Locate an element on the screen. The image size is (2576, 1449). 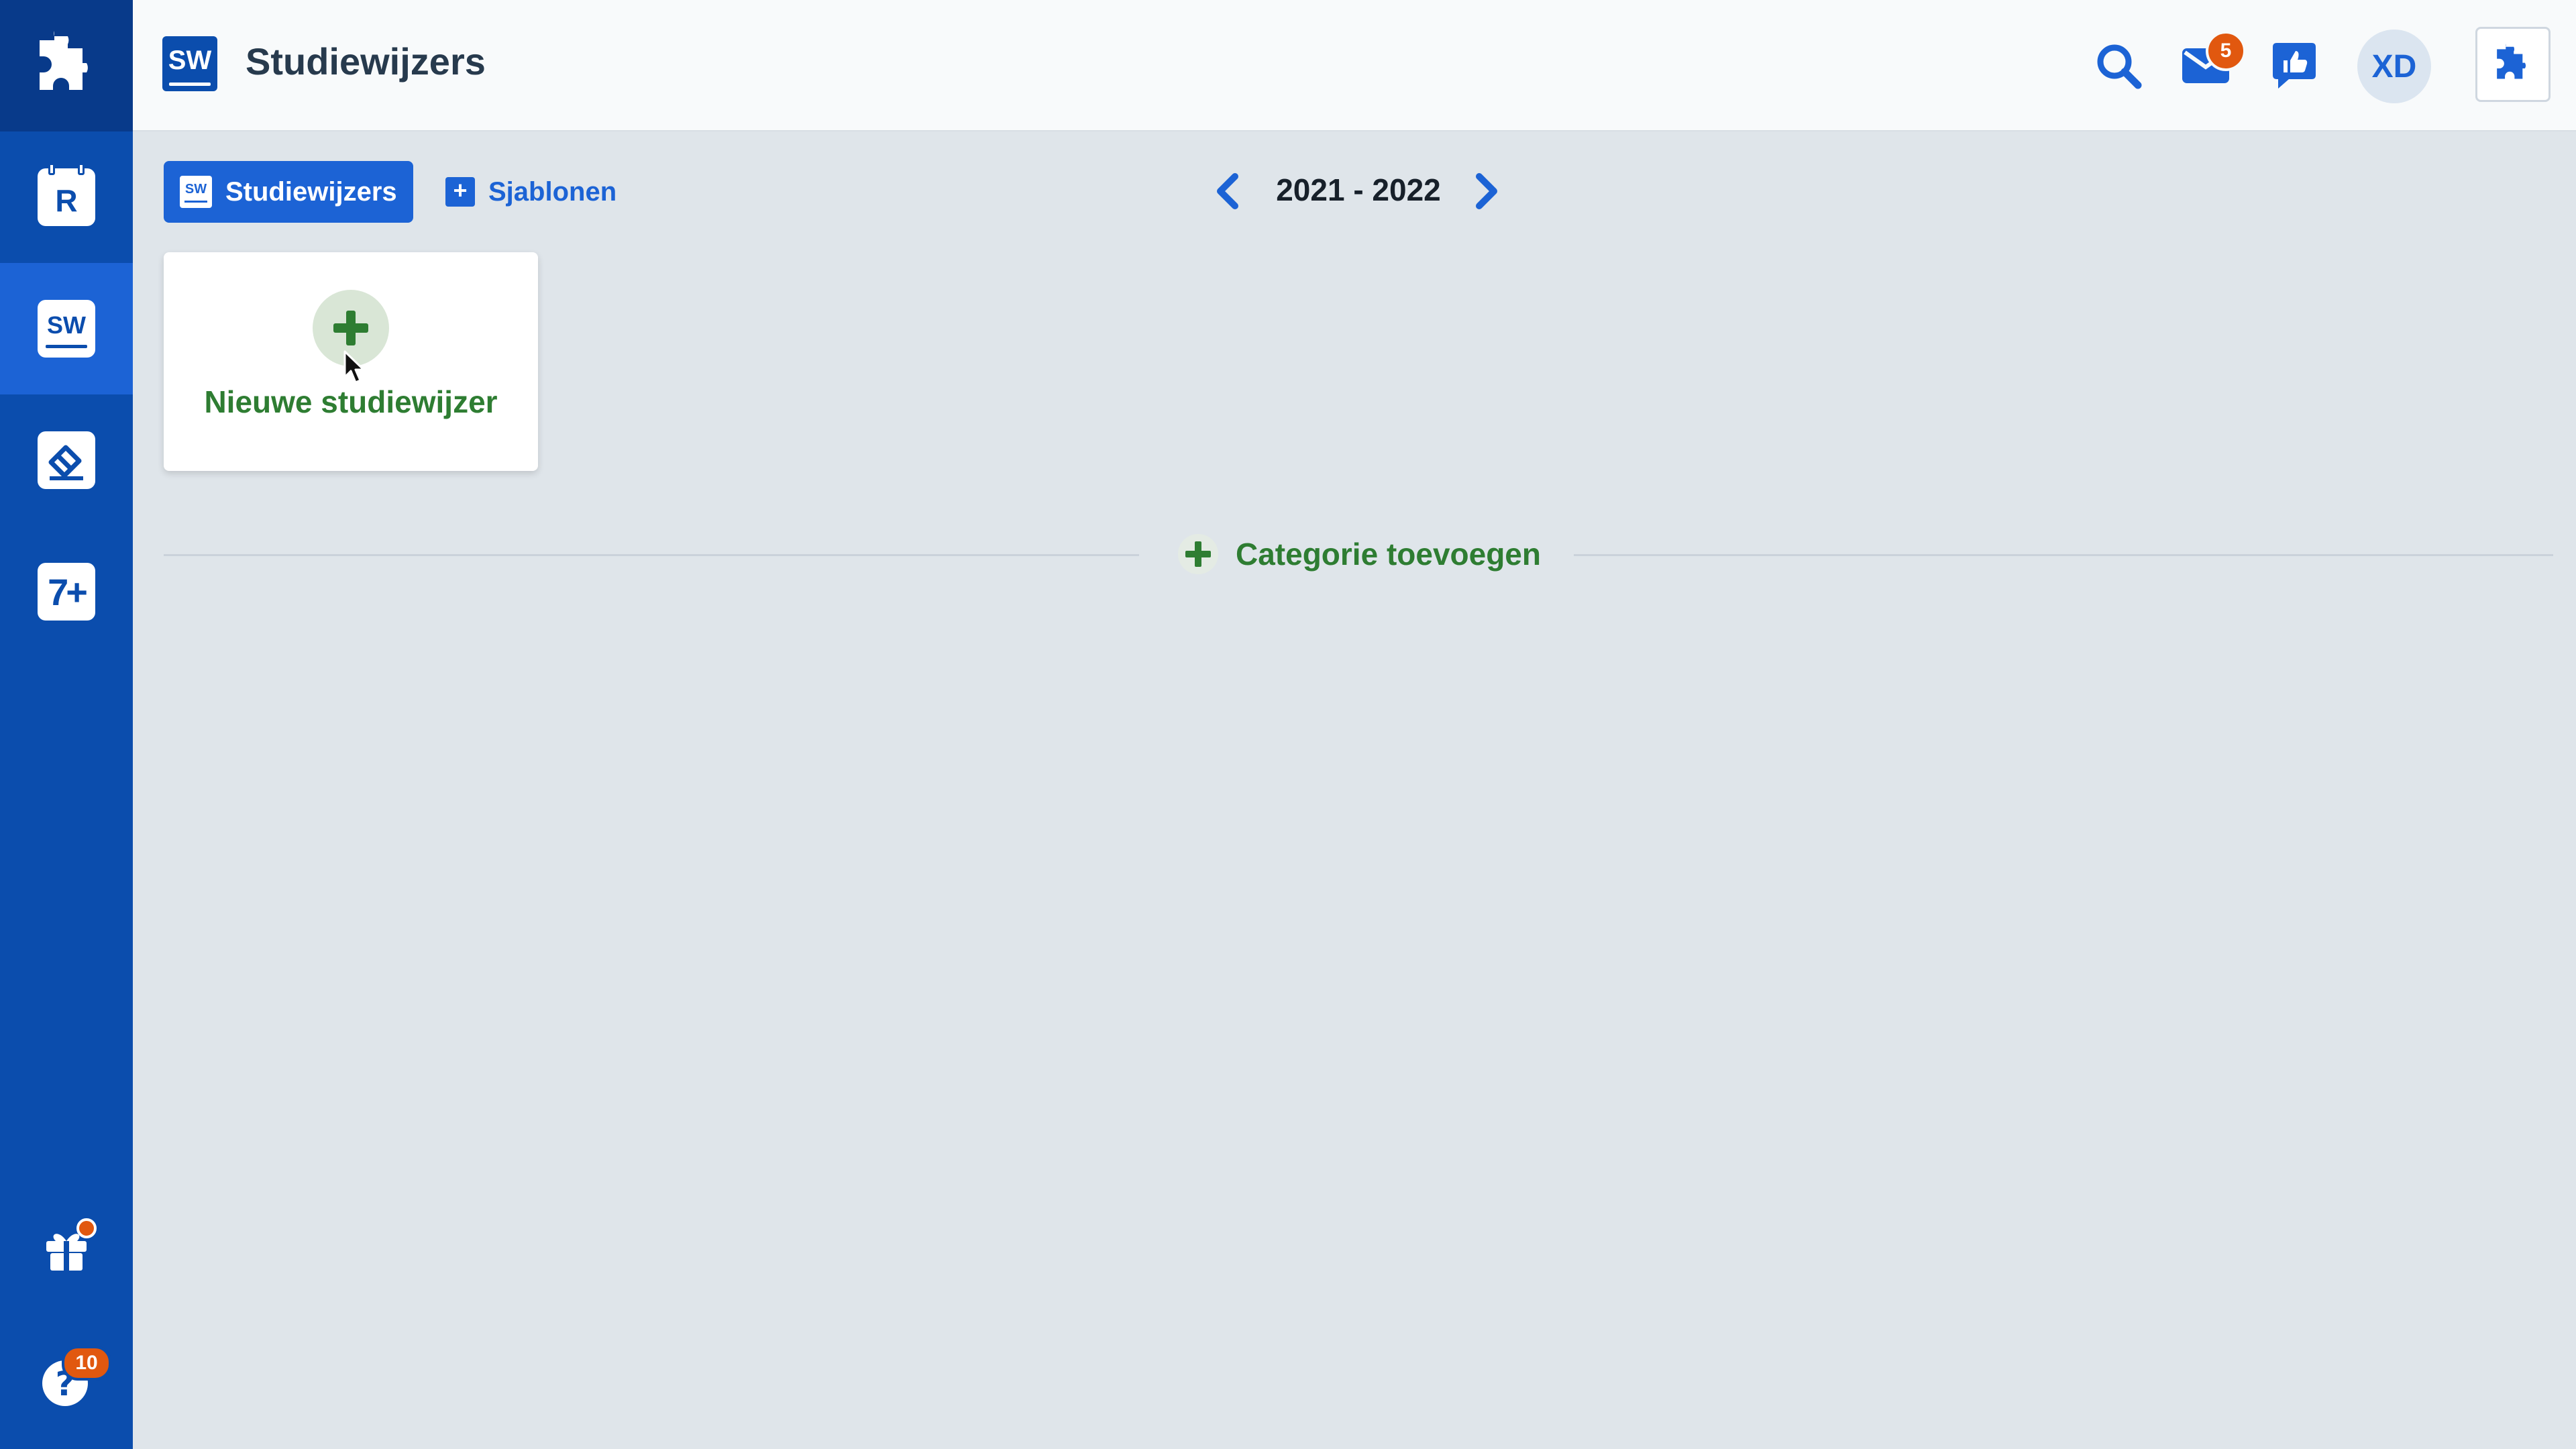
avatar: XD is located at coordinates (2394, 66).